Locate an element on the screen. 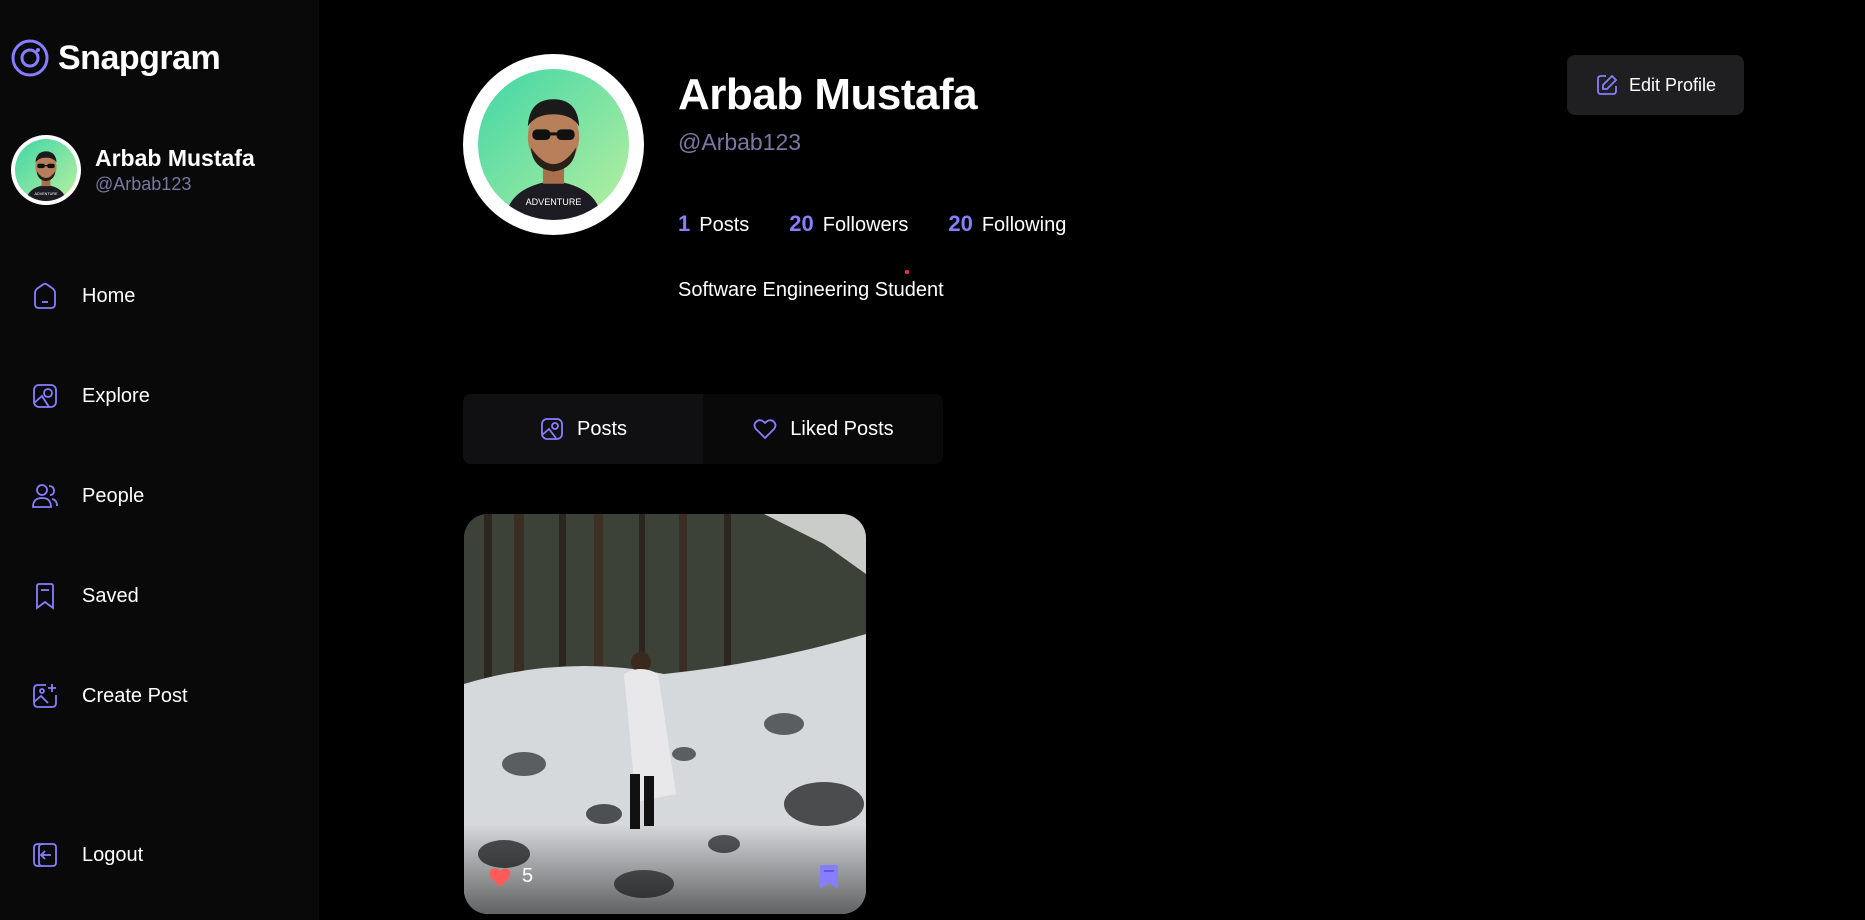 This screenshot has height=920, width=1865. profile-stats: 1 Posts 20 Followers 20 Following is located at coordinates (872, 224).